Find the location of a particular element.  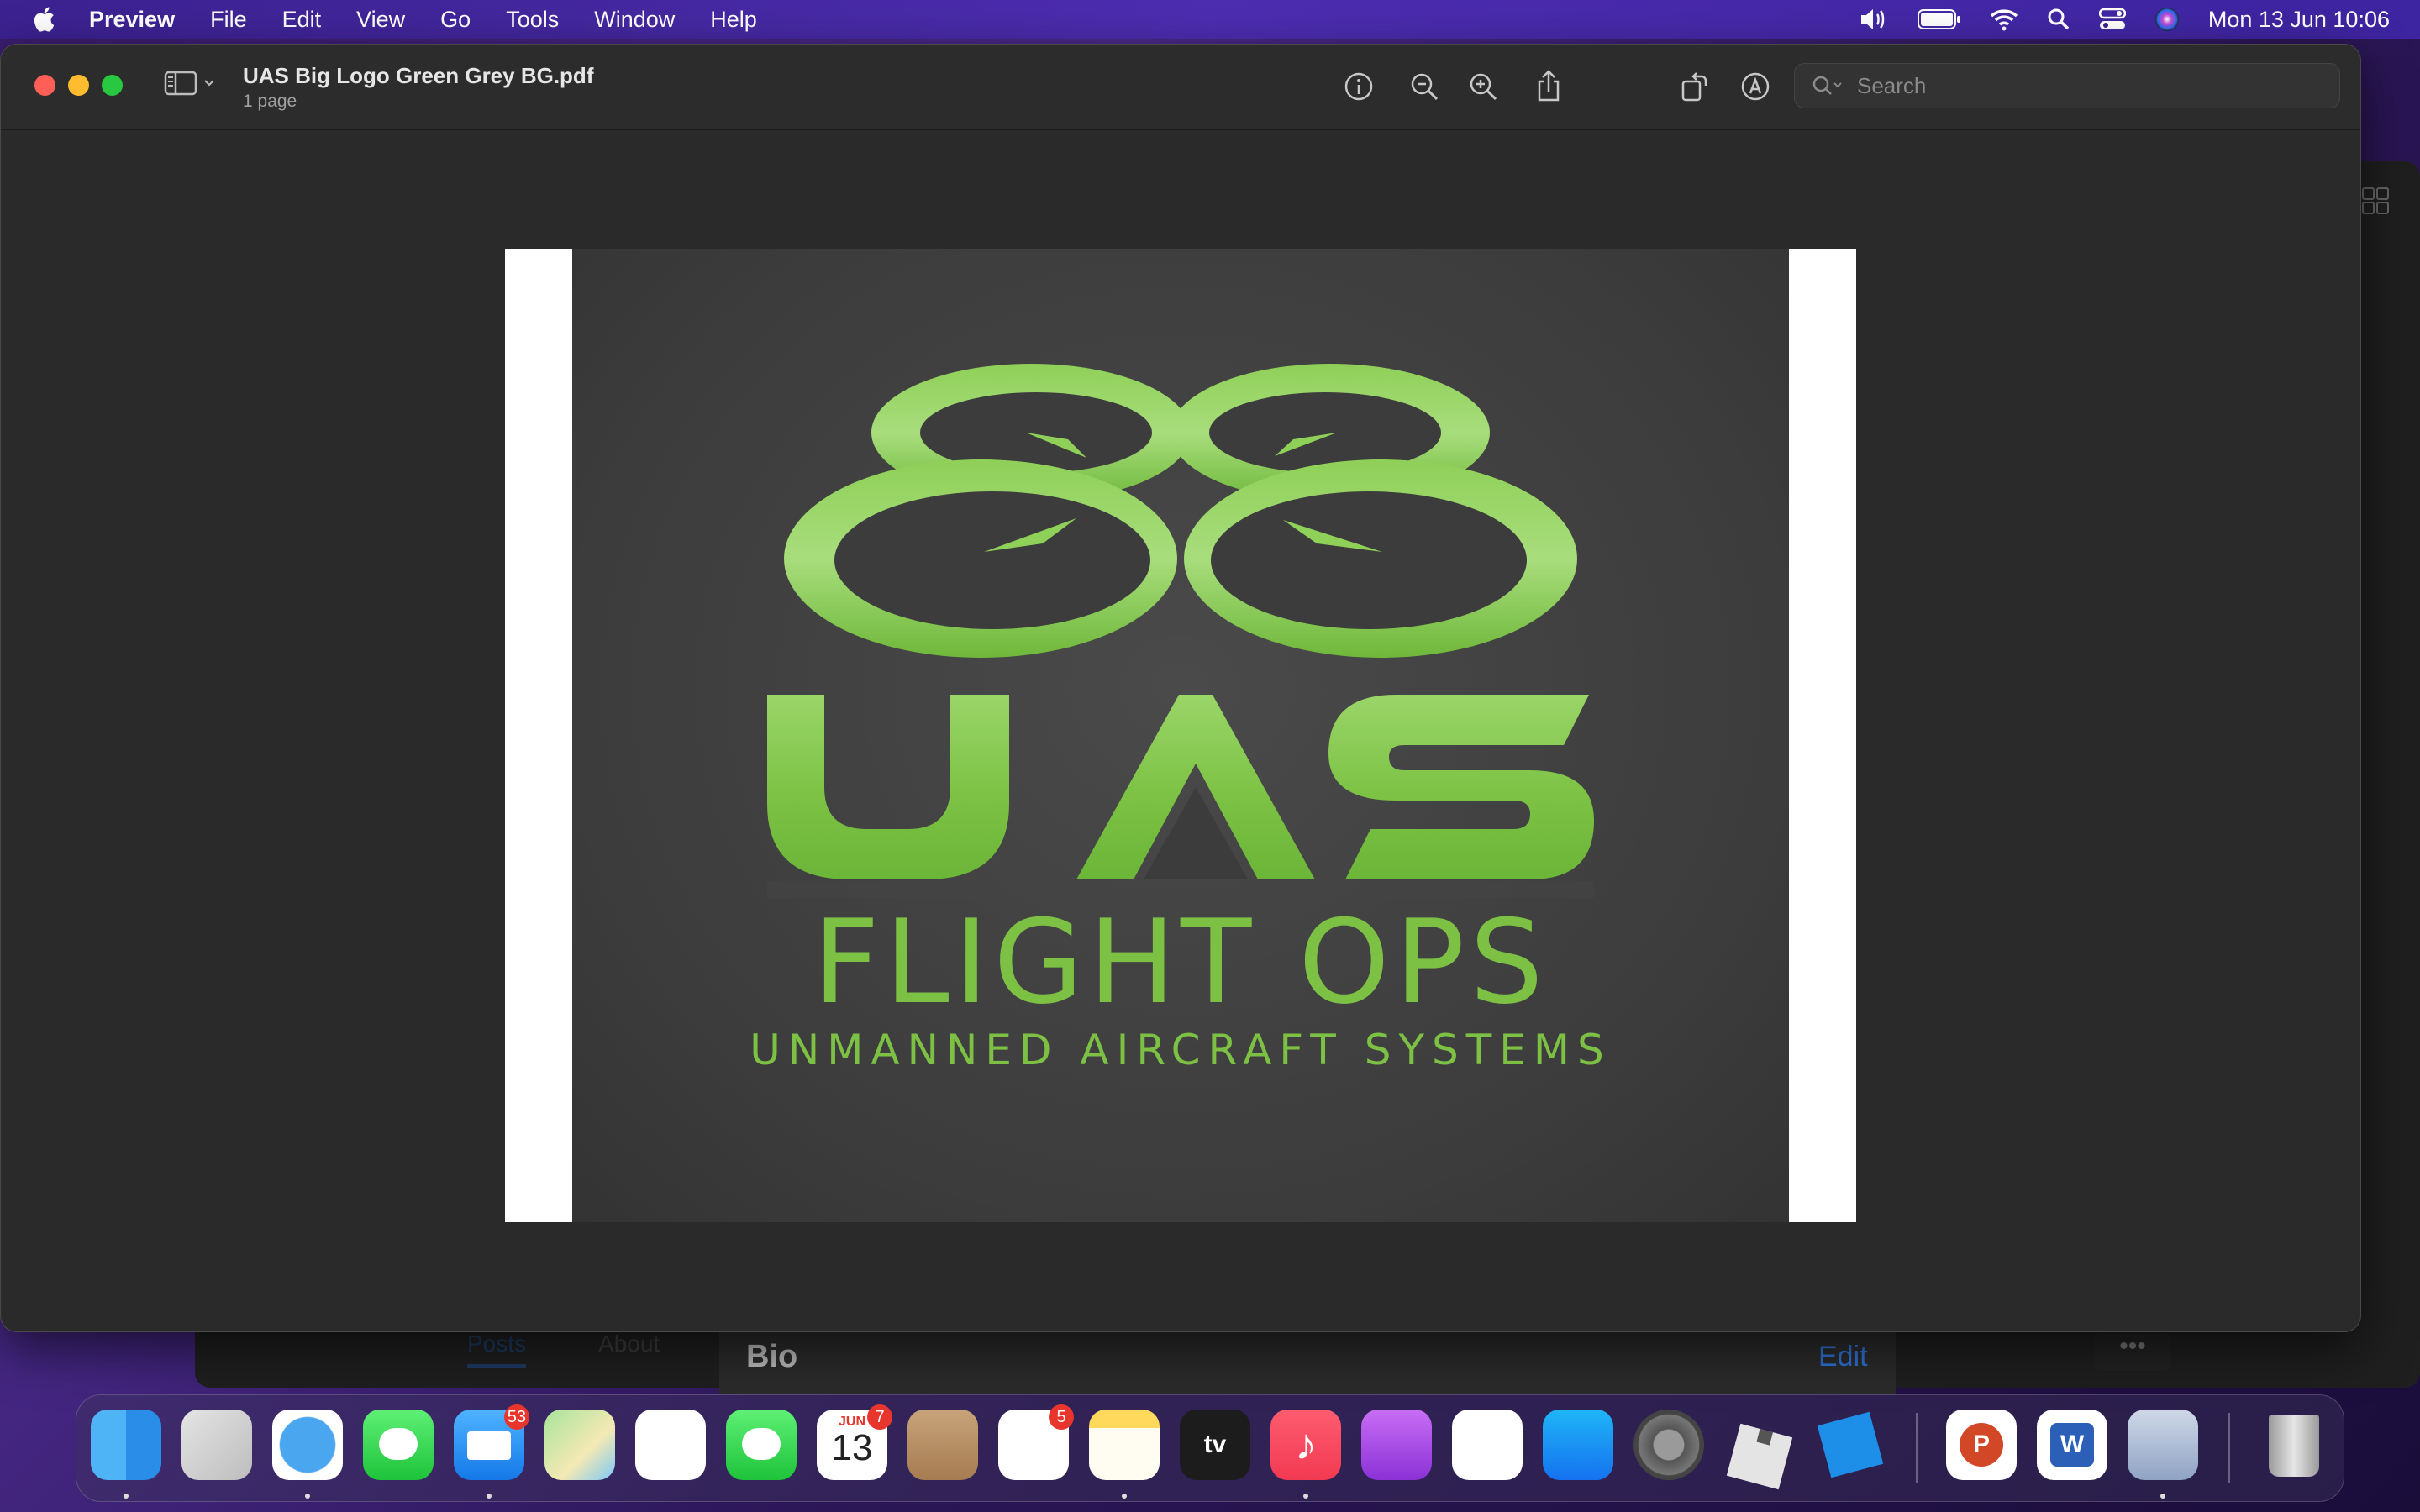

search-field is located at coordinates (2067, 85).